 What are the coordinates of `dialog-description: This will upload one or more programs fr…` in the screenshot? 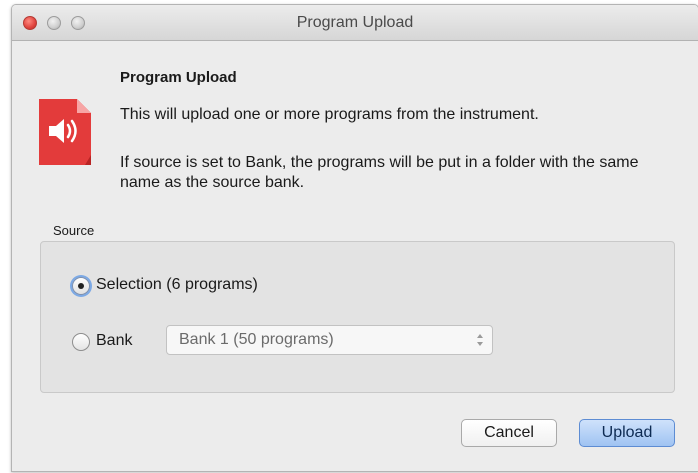 It's located at (329, 114).